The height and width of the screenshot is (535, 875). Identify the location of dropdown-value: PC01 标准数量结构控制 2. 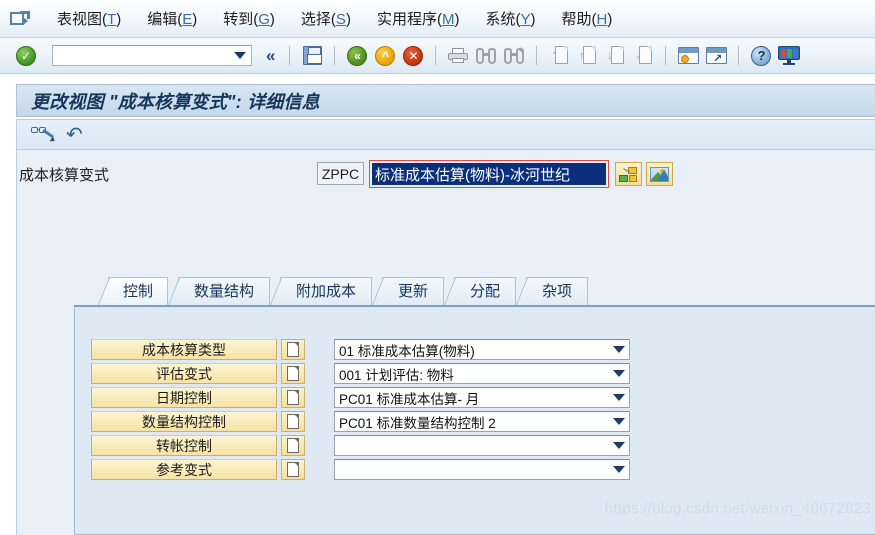
(417, 423).